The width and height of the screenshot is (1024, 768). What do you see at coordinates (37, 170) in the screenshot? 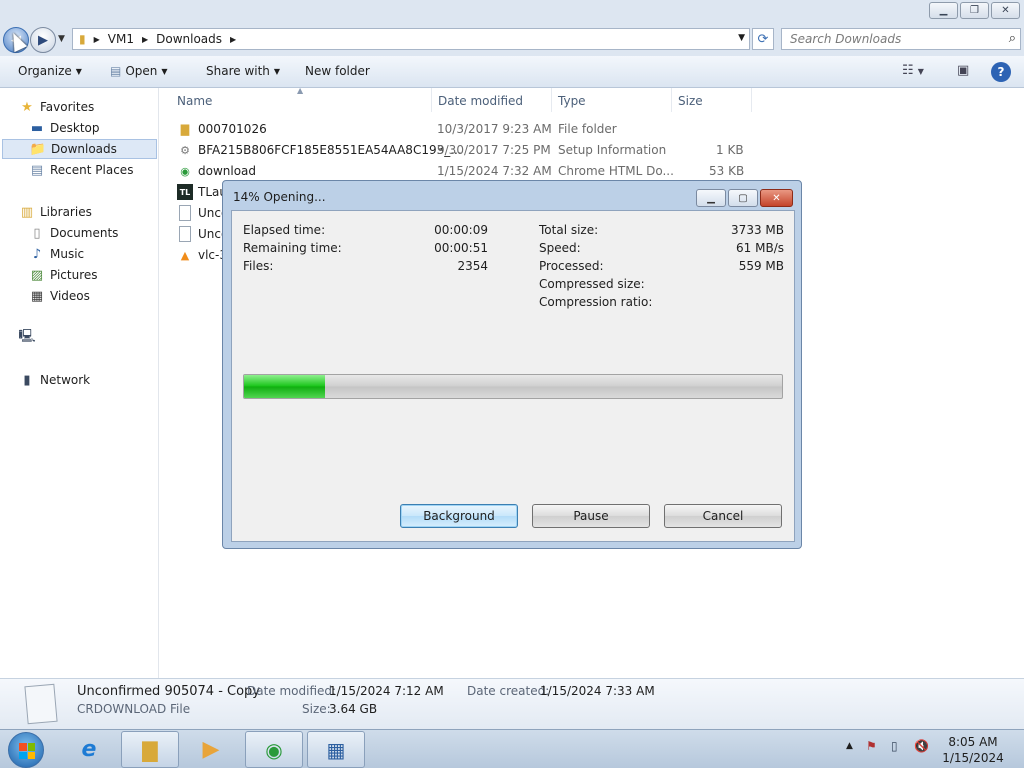
I see `recent-places-icon: ▤` at bounding box center [37, 170].